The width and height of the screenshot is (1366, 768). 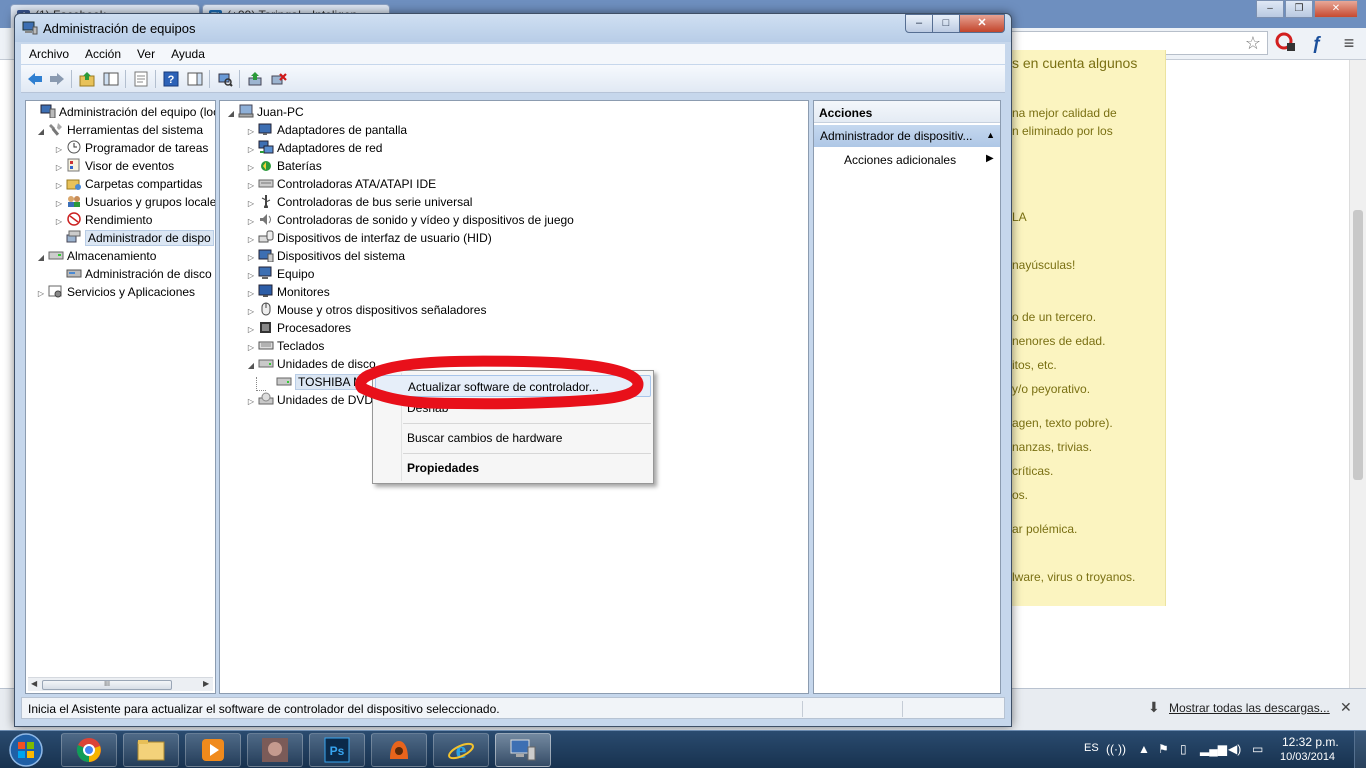 What do you see at coordinates (1358, 345) in the screenshot?
I see `browser-scroll-thumb` at bounding box center [1358, 345].